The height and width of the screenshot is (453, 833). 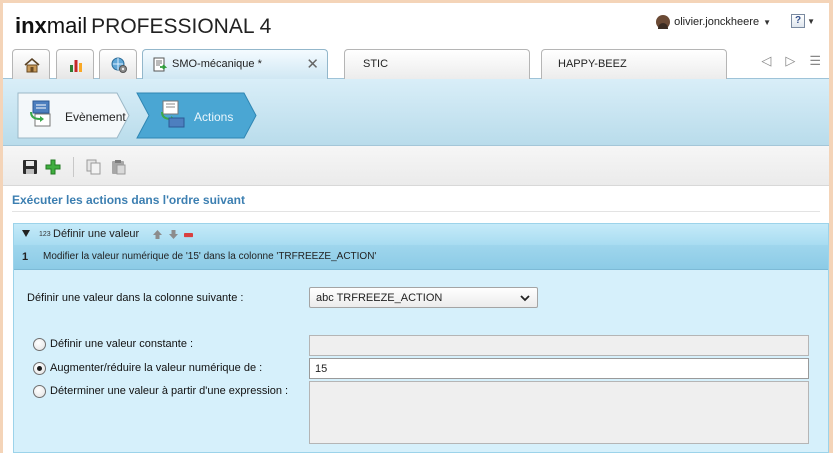 I want to click on next-tab-icon: ▷, so click(x=790, y=61).